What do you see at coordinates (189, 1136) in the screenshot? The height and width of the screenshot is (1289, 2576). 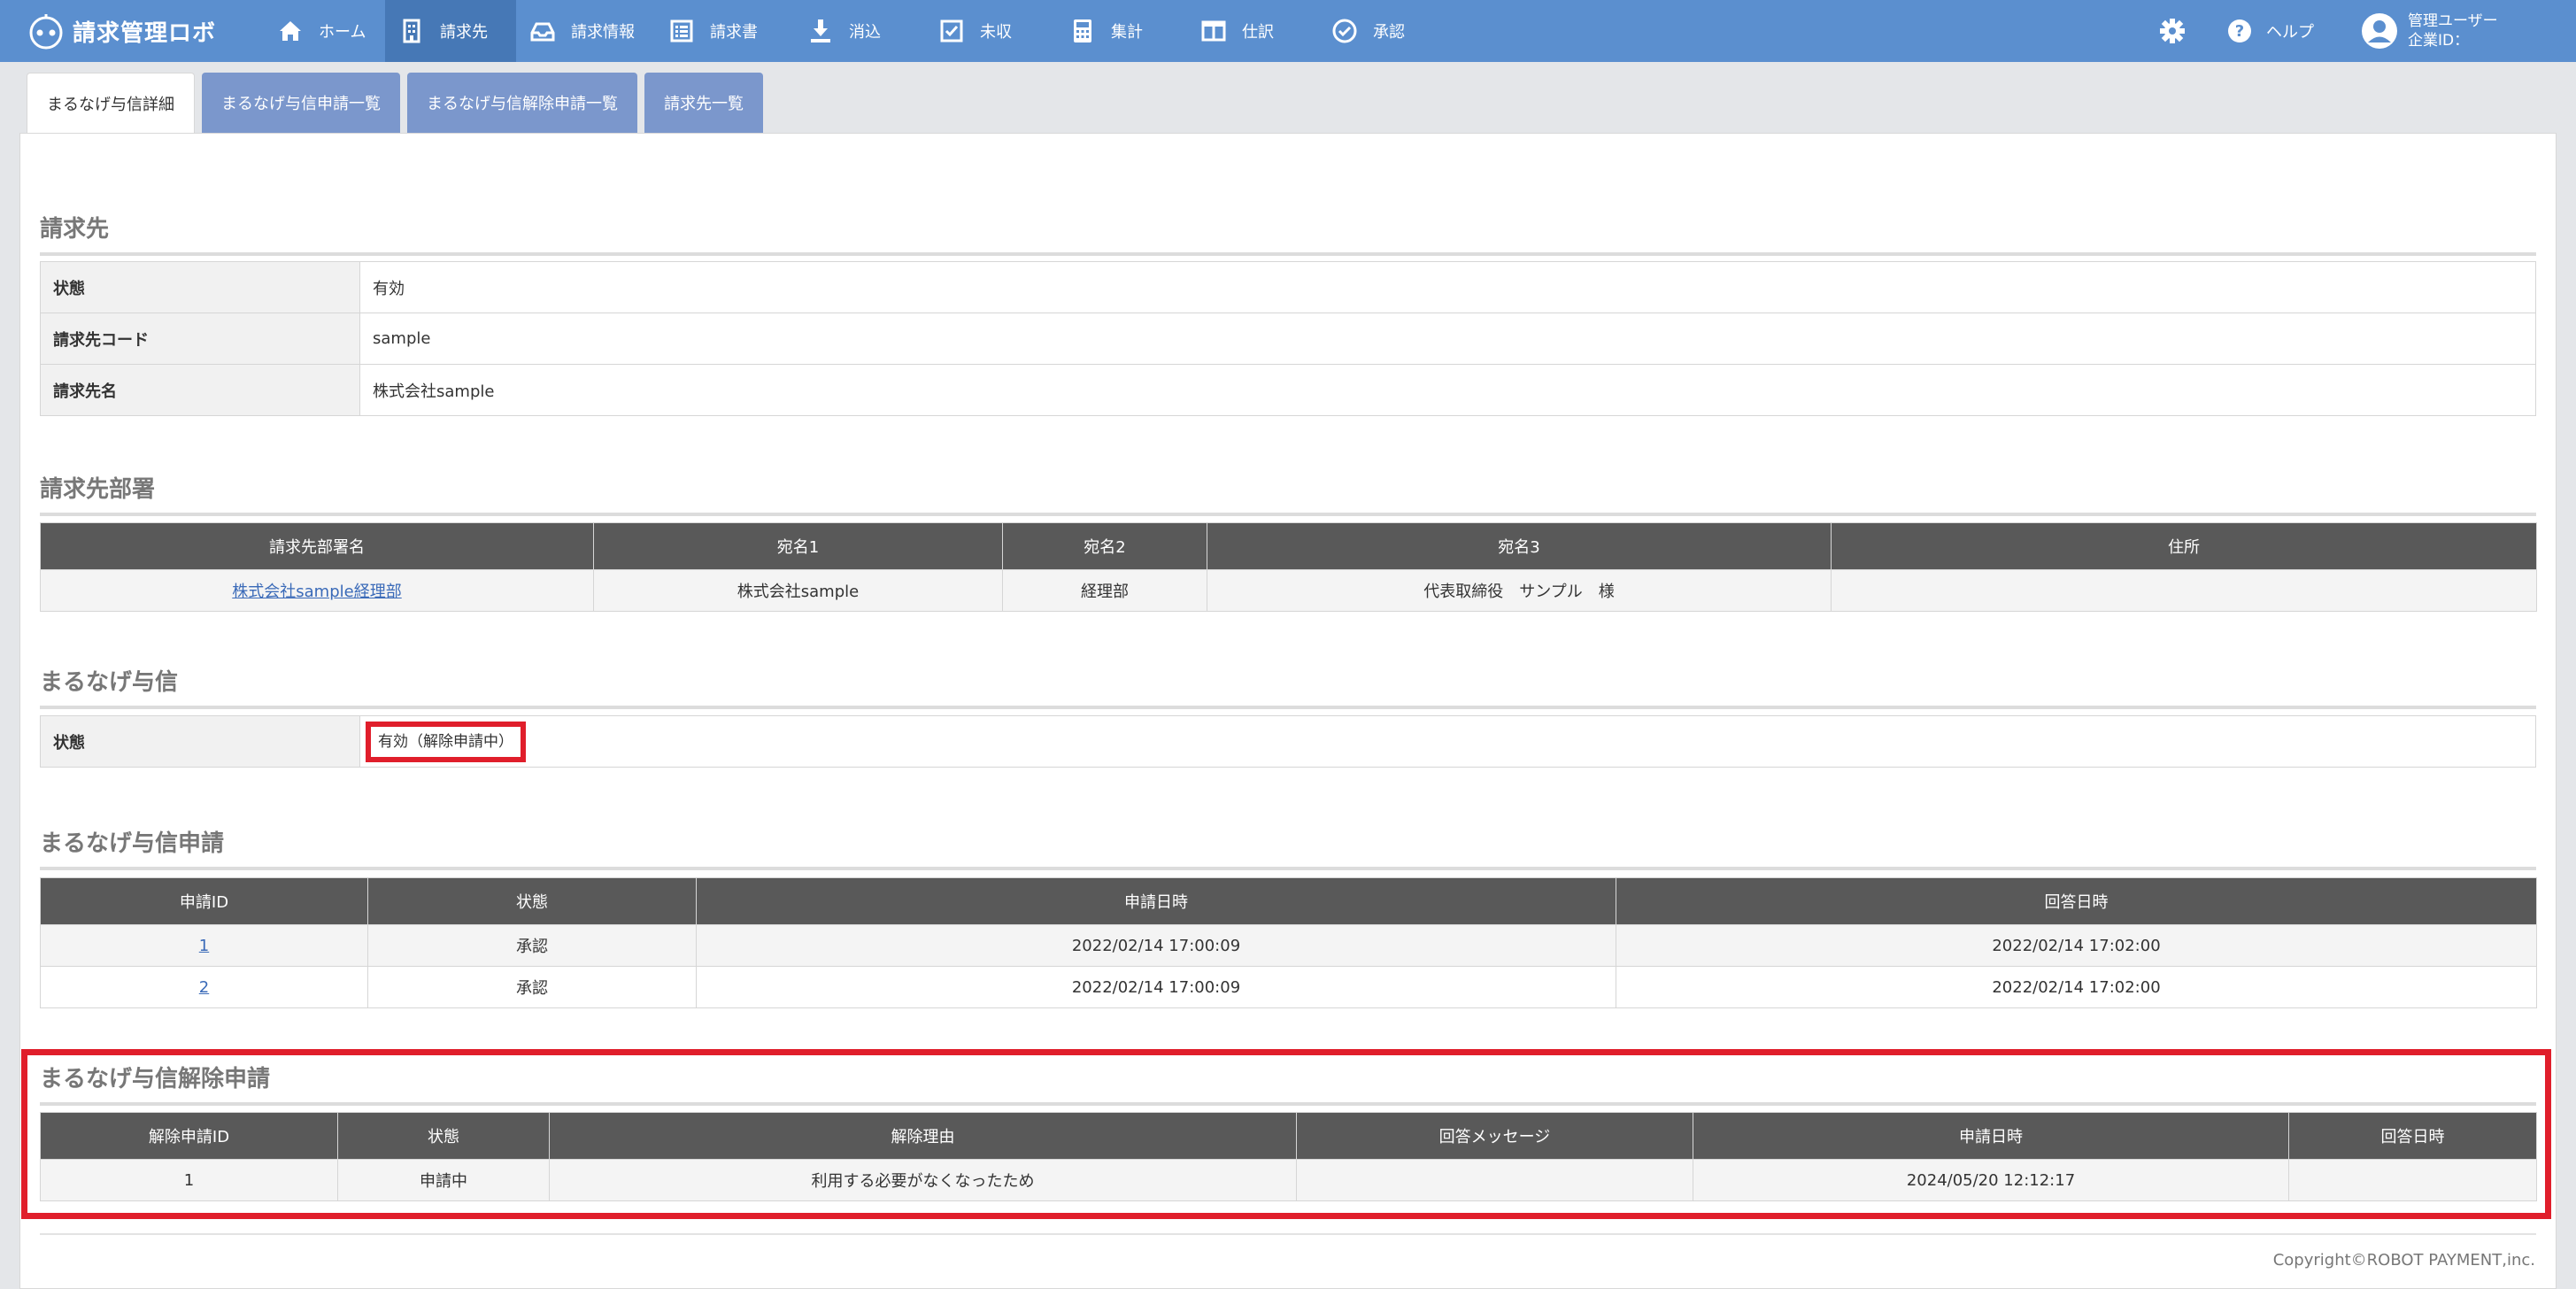 I see `column-header: 解除申請ID` at bounding box center [189, 1136].